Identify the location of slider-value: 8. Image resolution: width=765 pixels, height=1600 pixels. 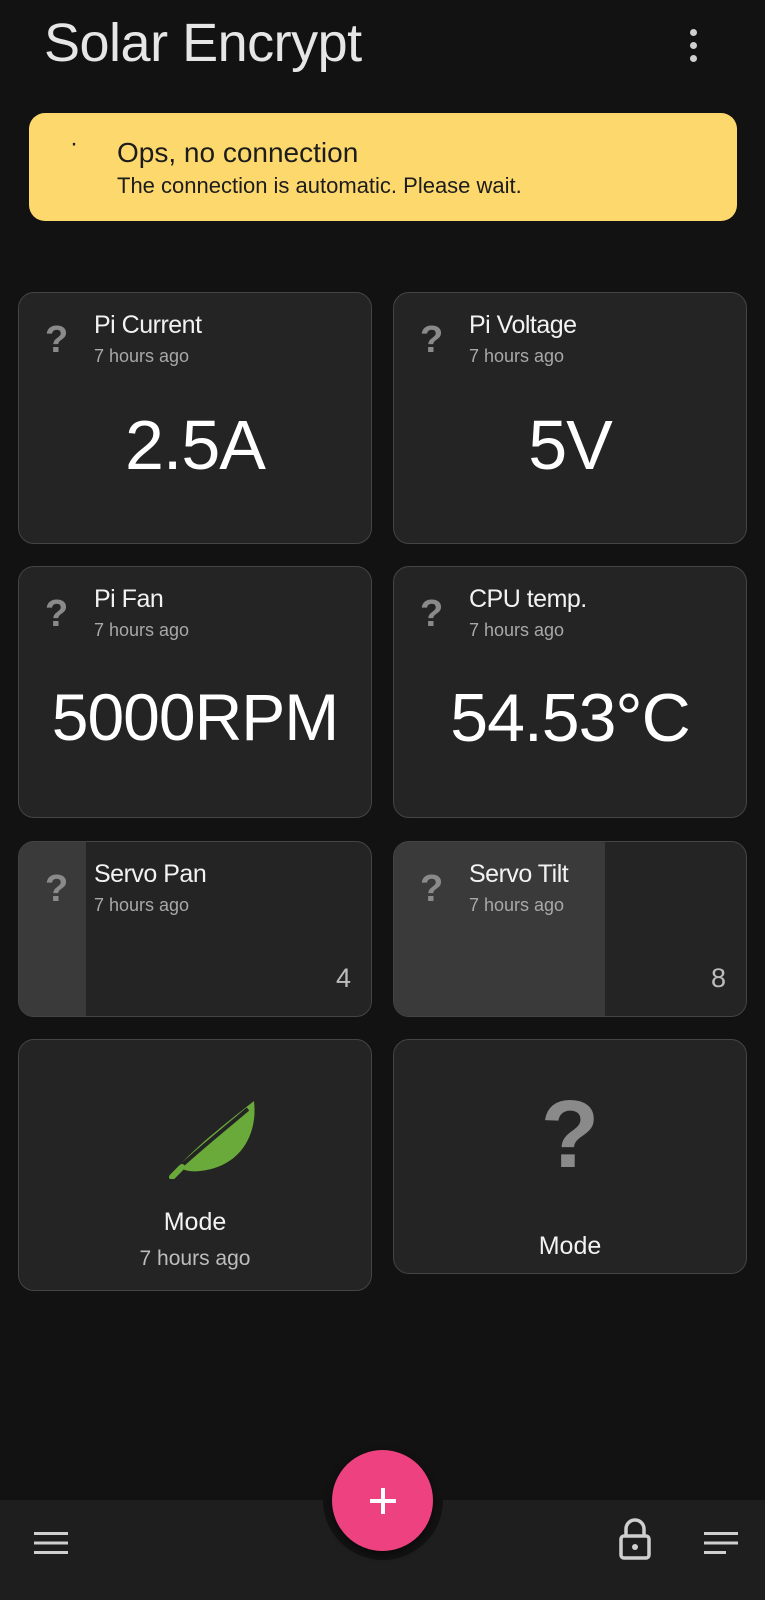
(718, 978).